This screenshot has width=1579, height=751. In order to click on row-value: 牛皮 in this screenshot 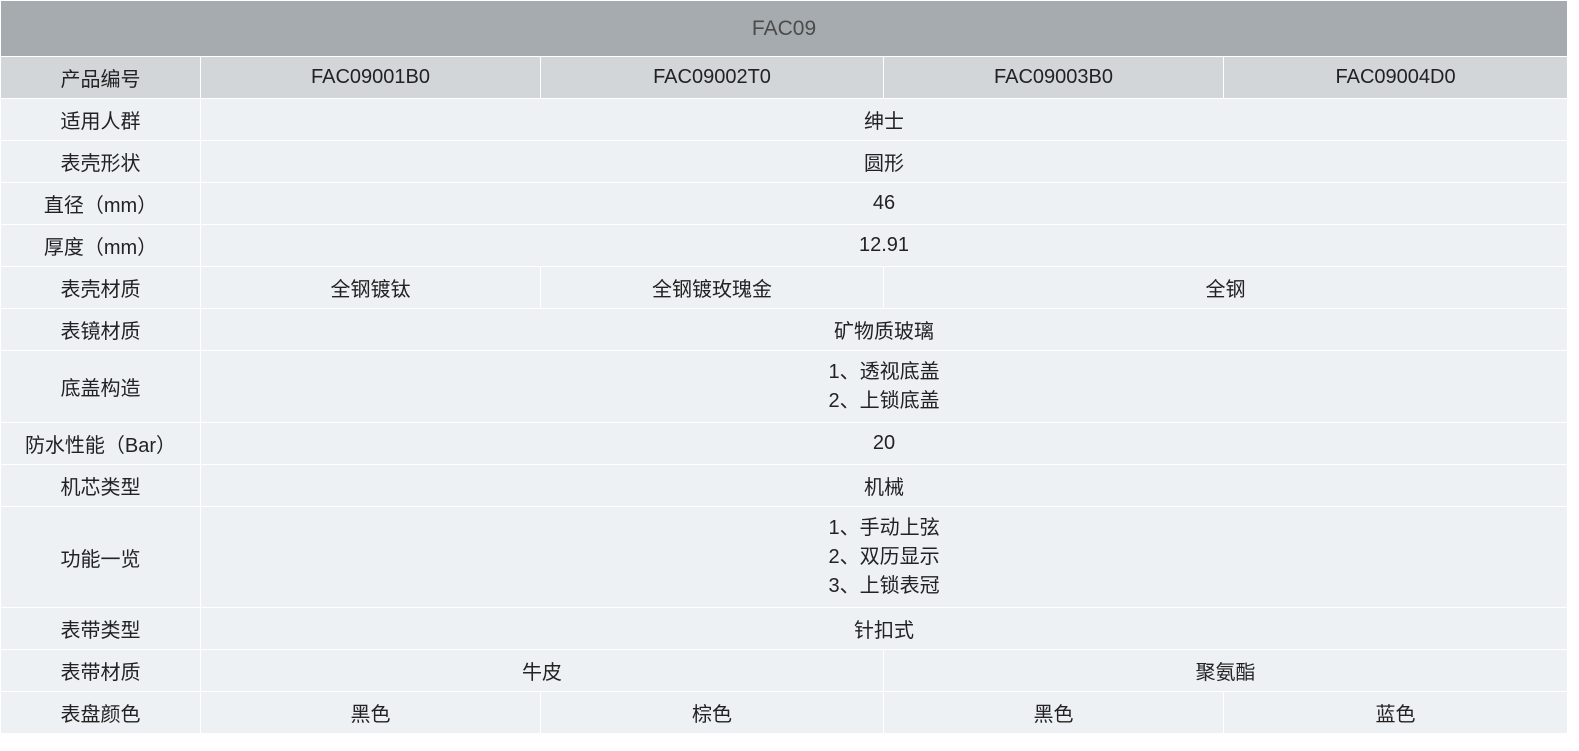, I will do `click(542, 670)`.